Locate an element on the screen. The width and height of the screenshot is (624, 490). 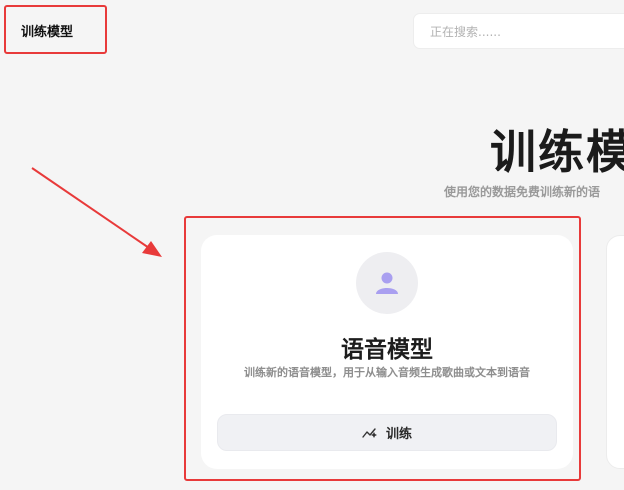
card-description: 训练新的语音模型，用于从输入音频生成歌曲或文本到语音 is located at coordinates (387, 372).